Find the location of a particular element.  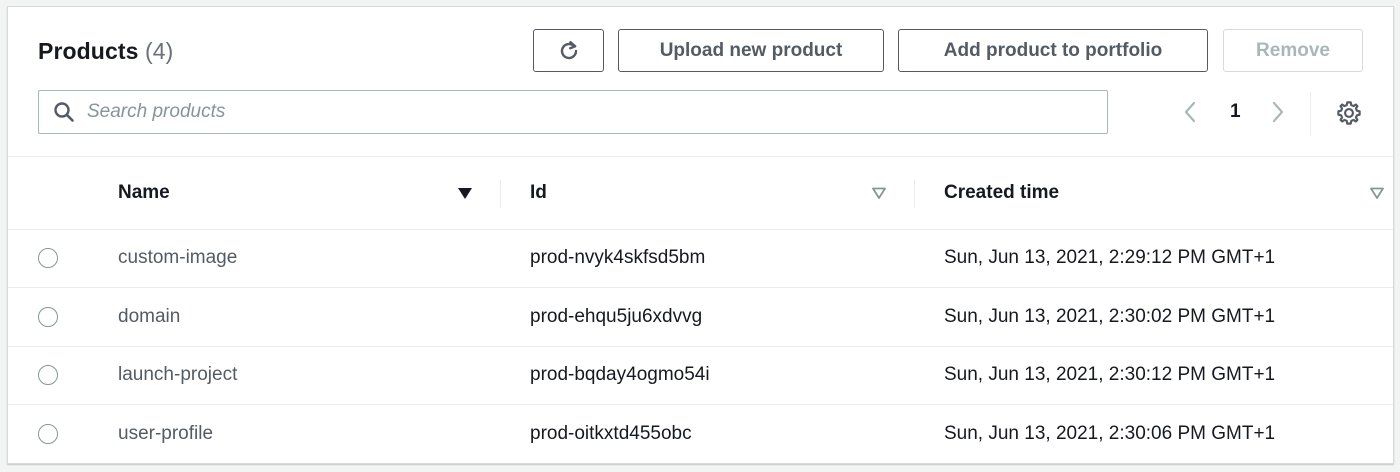

product-id: prod-nvyk4skfsd5bm is located at coordinates (708, 258).